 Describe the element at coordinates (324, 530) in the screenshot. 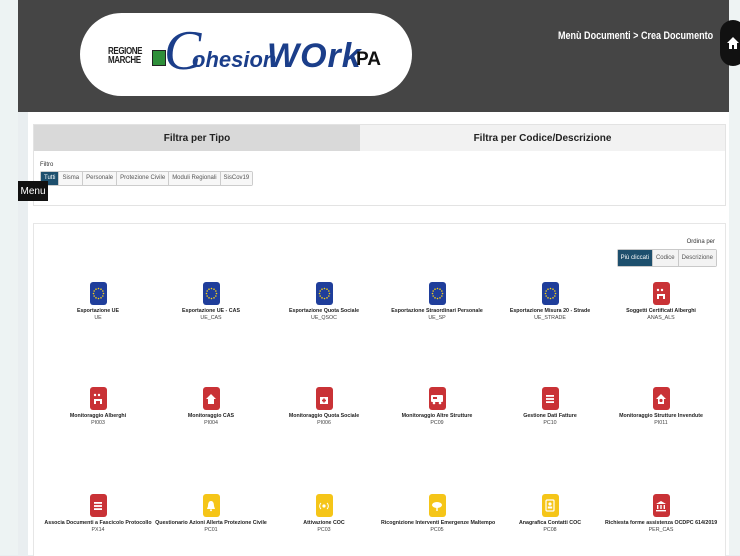

I see `document-code: PC03` at that location.